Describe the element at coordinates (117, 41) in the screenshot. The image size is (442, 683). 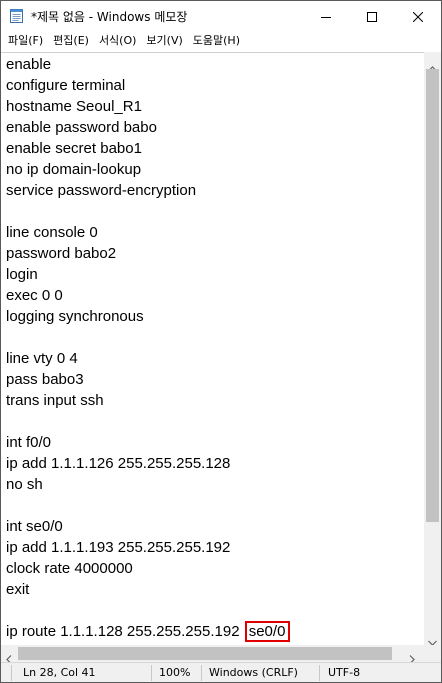
I see `menu-format: 서식(O)` at that location.